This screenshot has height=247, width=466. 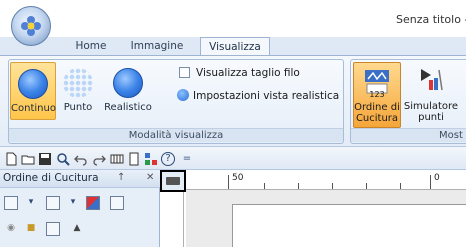 What do you see at coordinates (128, 107) in the screenshot?
I see `realistic-view-label: Realistico` at bounding box center [128, 107].